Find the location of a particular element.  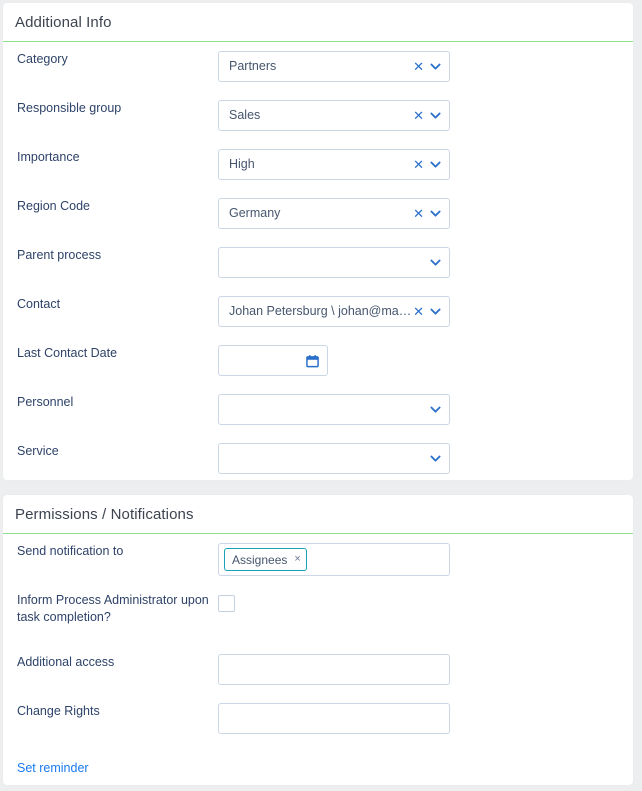

text-input-change-rights is located at coordinates (334, 718).